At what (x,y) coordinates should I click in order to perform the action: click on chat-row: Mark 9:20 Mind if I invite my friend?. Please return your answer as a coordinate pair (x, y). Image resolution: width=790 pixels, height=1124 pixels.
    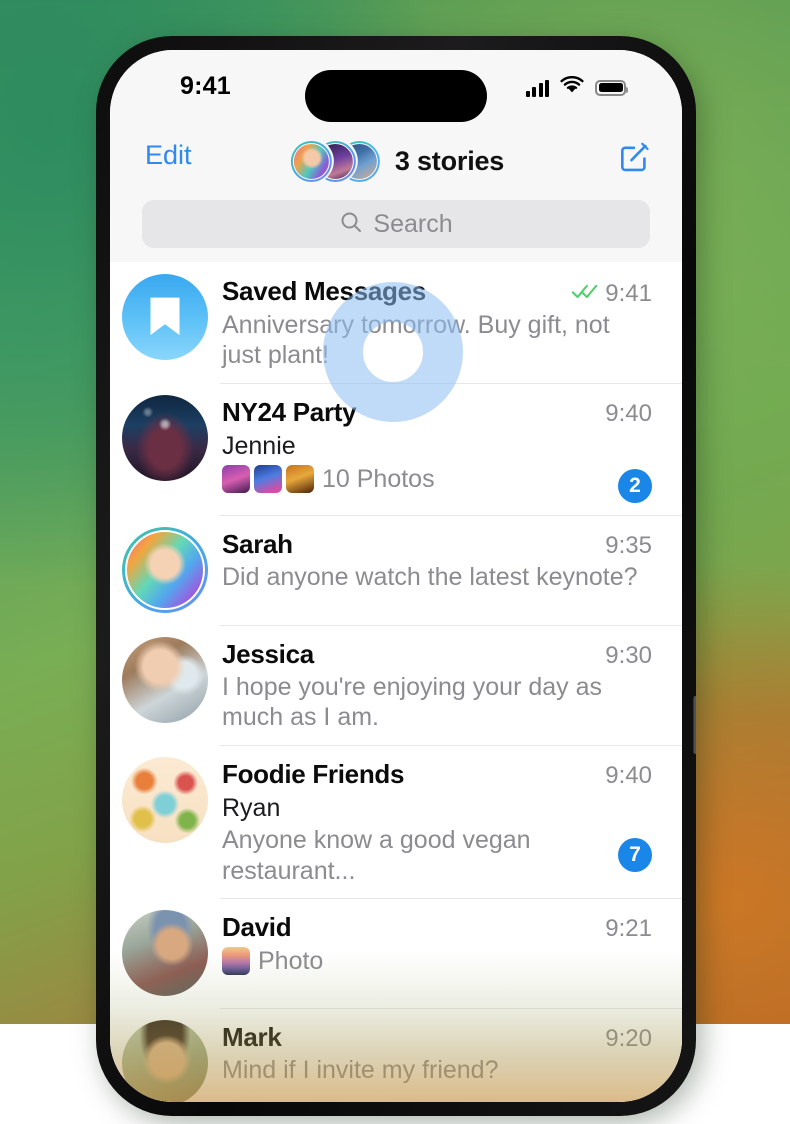
    Looking at the image, I should click on (396, 1055).